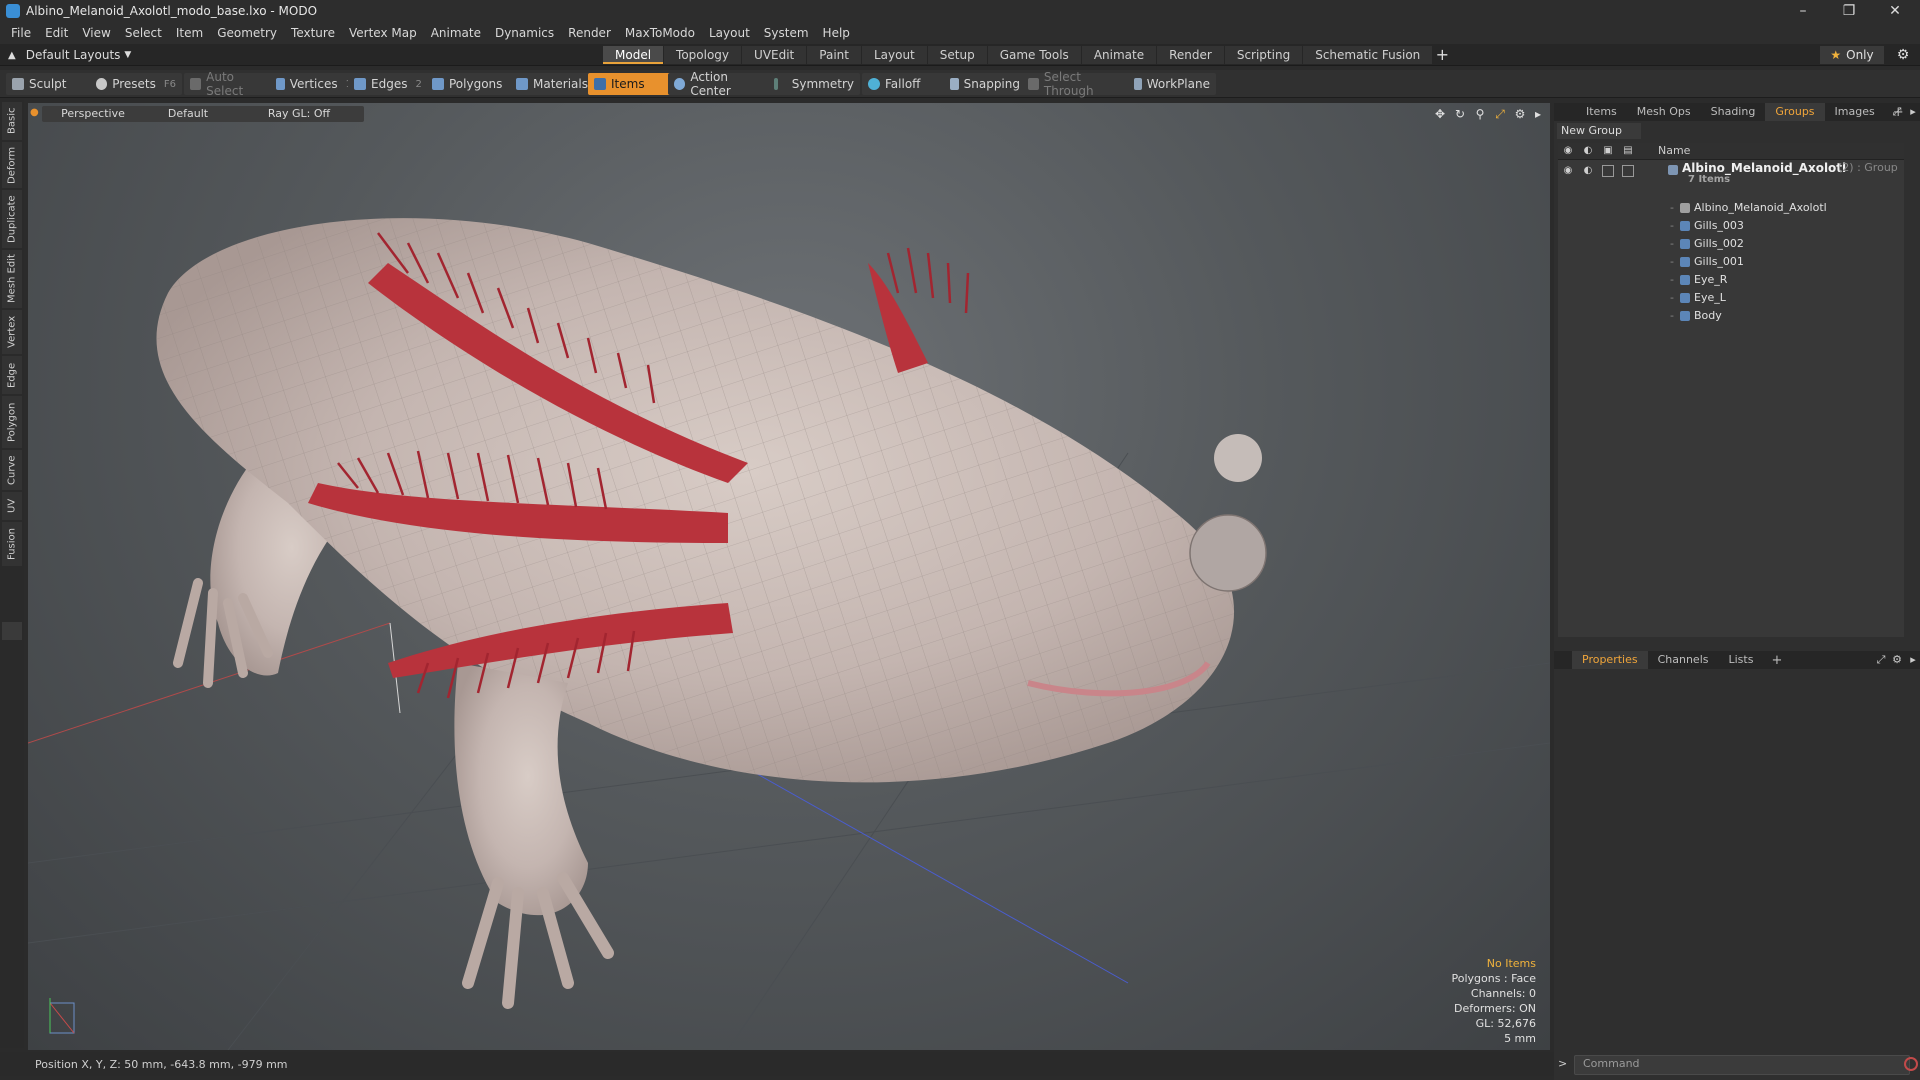 The width and height of the screenshot is (1920, 1080). I want to click on restore-icon: ❐, so click(1849, 11).